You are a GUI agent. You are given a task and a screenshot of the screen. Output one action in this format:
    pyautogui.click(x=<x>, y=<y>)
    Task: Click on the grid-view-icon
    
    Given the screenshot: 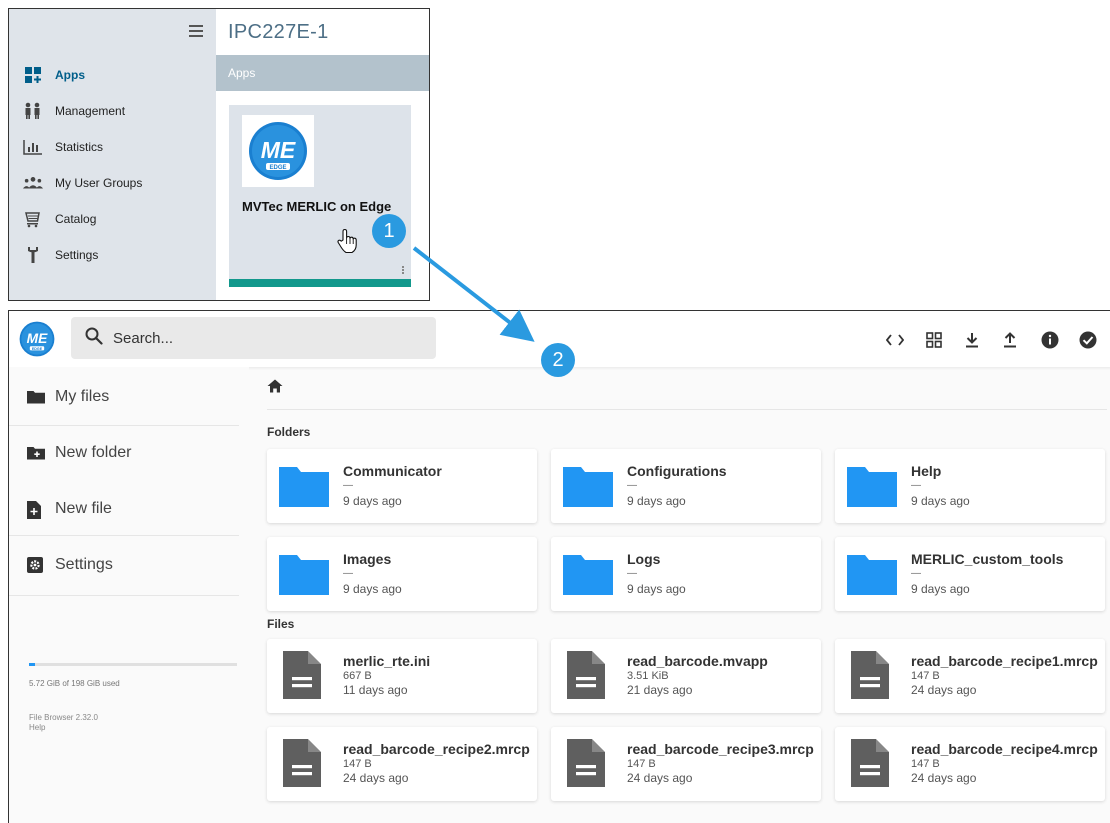 What is the action you would take?
    pyautogui.click(x=934, y=340)
    